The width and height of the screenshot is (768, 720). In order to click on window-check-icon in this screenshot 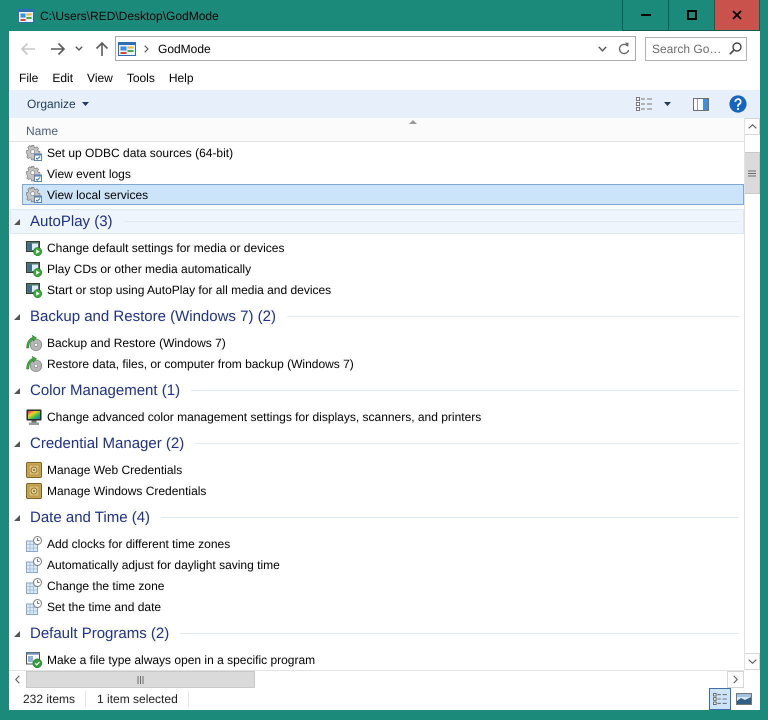, I will do `click(34, 660)`.